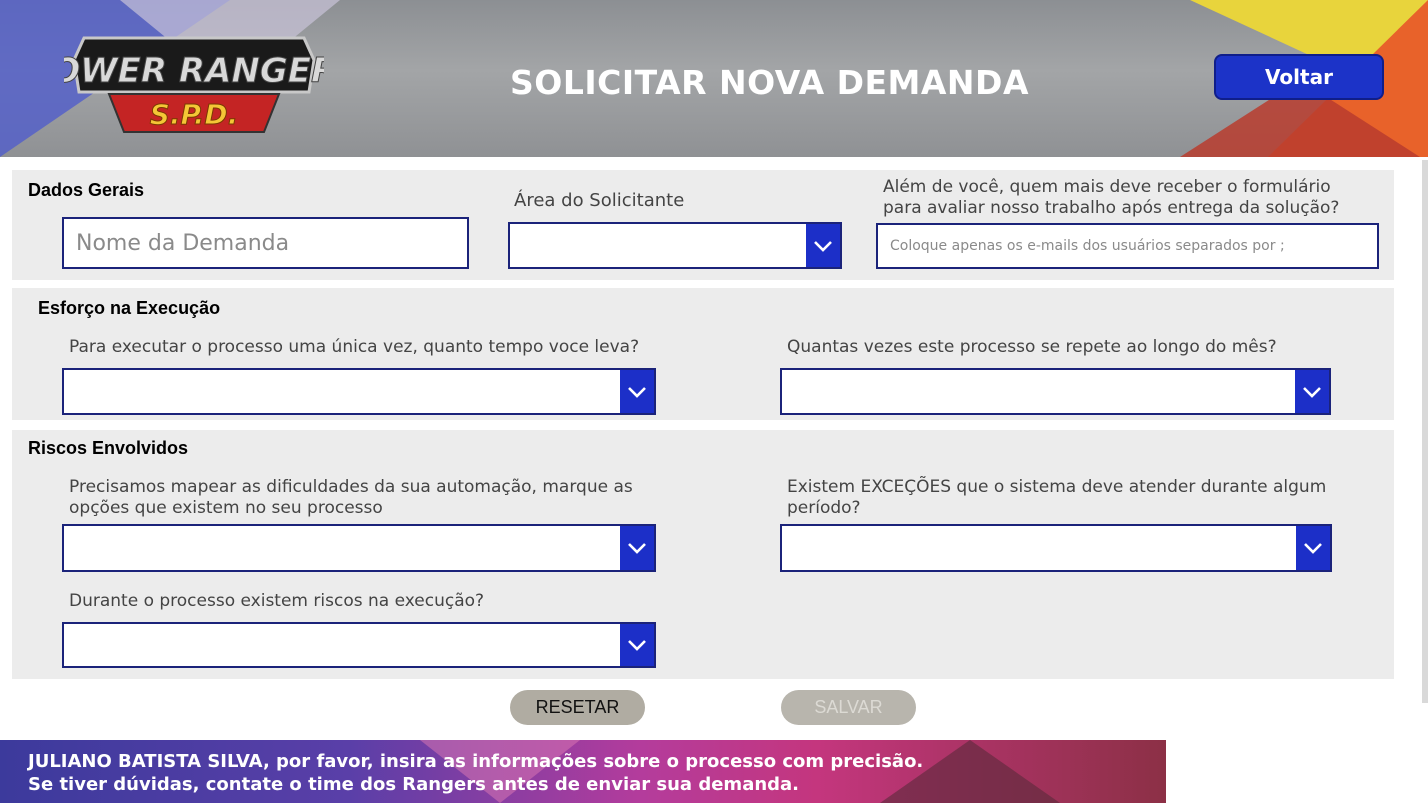 The image size is (1428, 803). I want to click on svg-text: S.P.D., so click(194, 114).